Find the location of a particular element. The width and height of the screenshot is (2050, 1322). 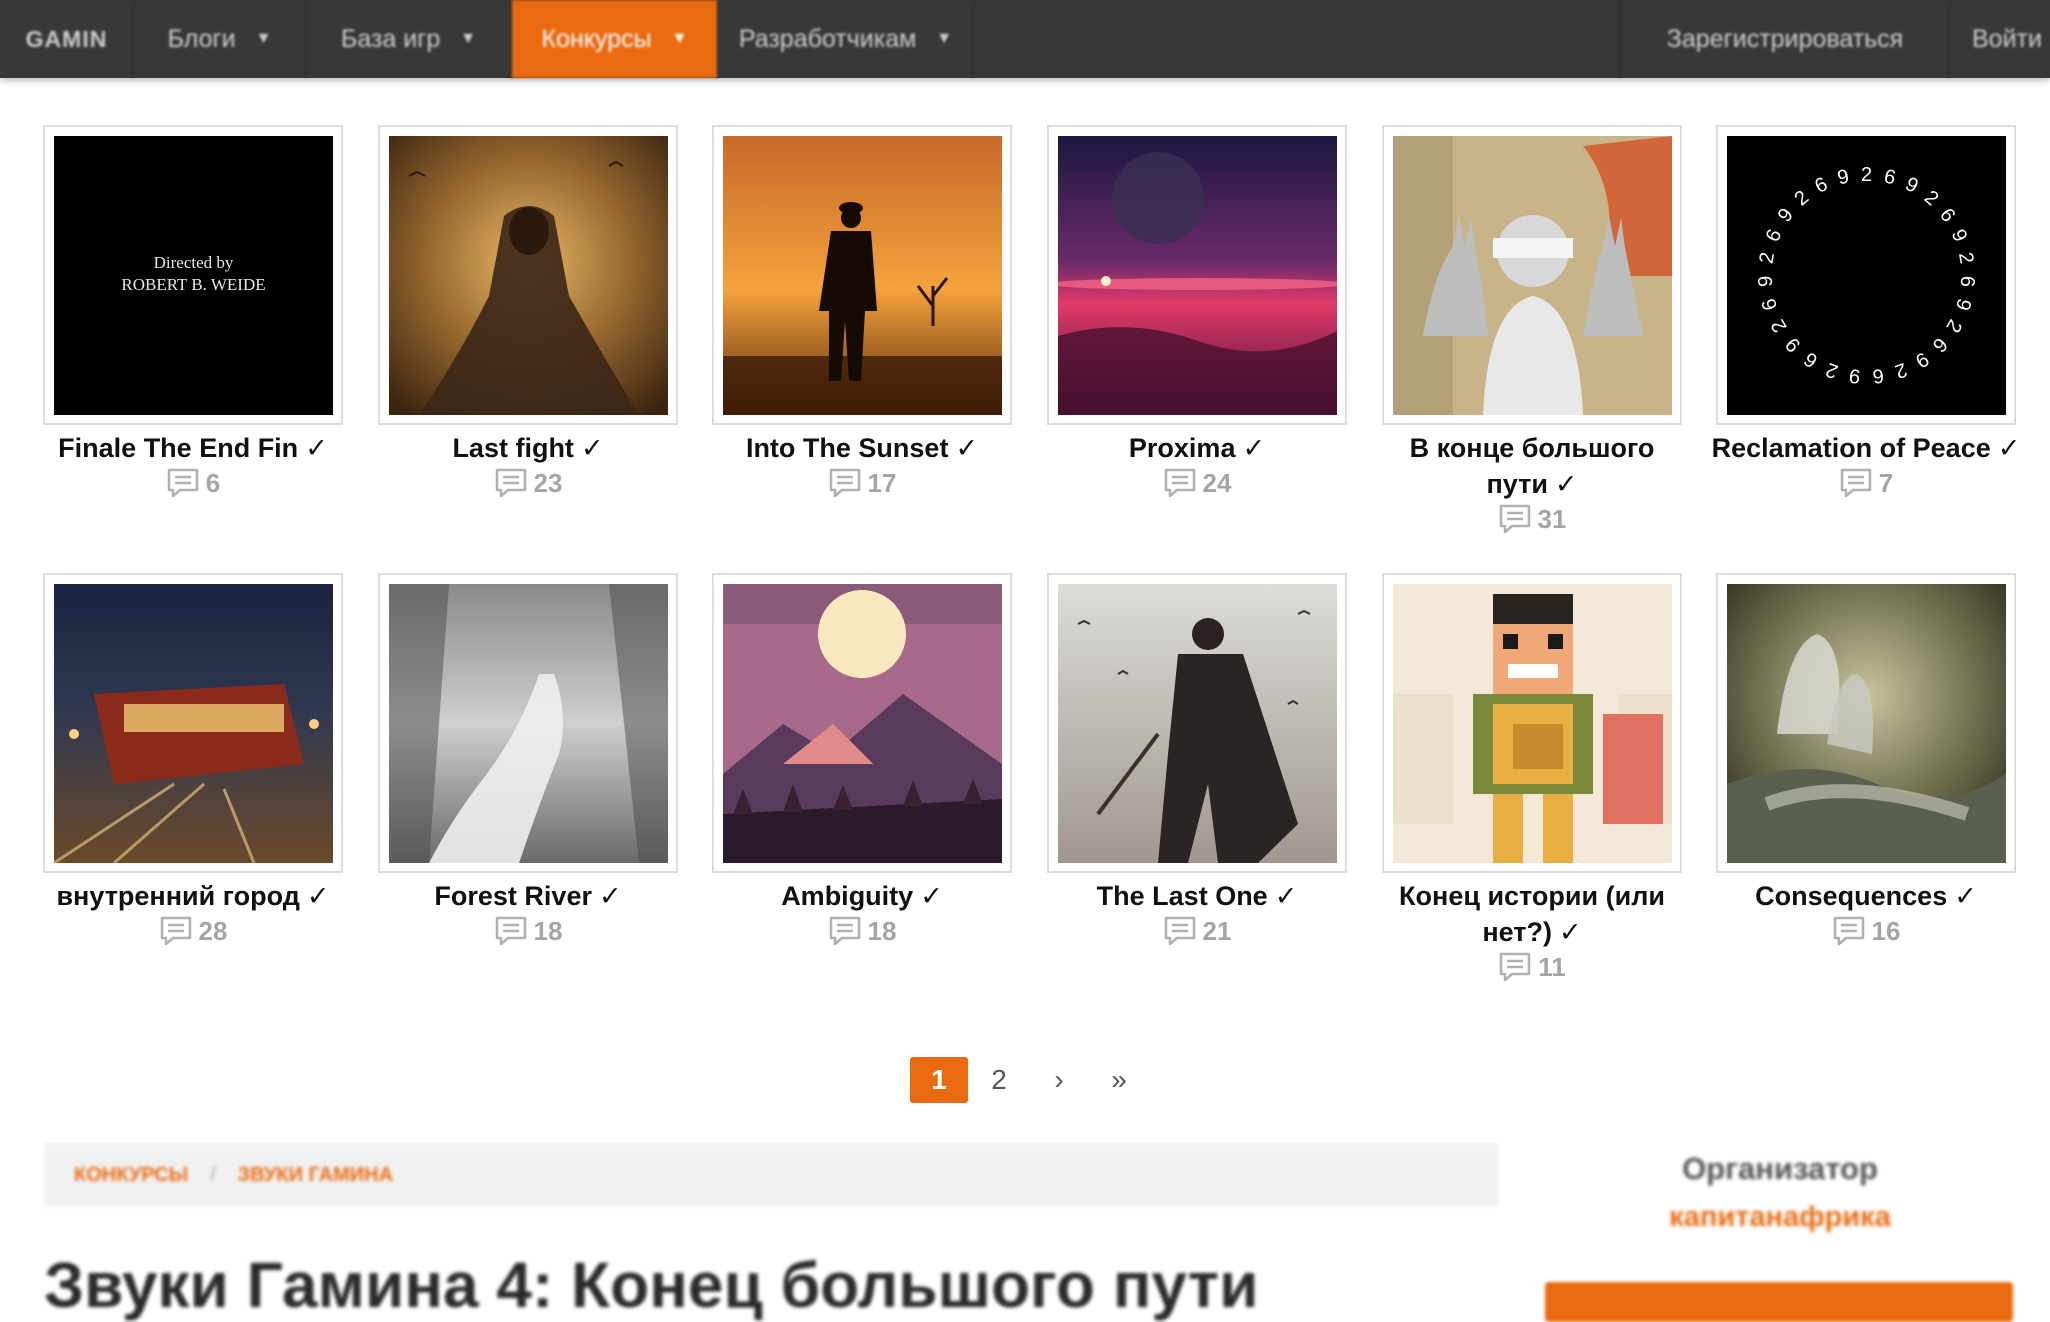

entry-title: Last fight is located at coordinates (513, 448).